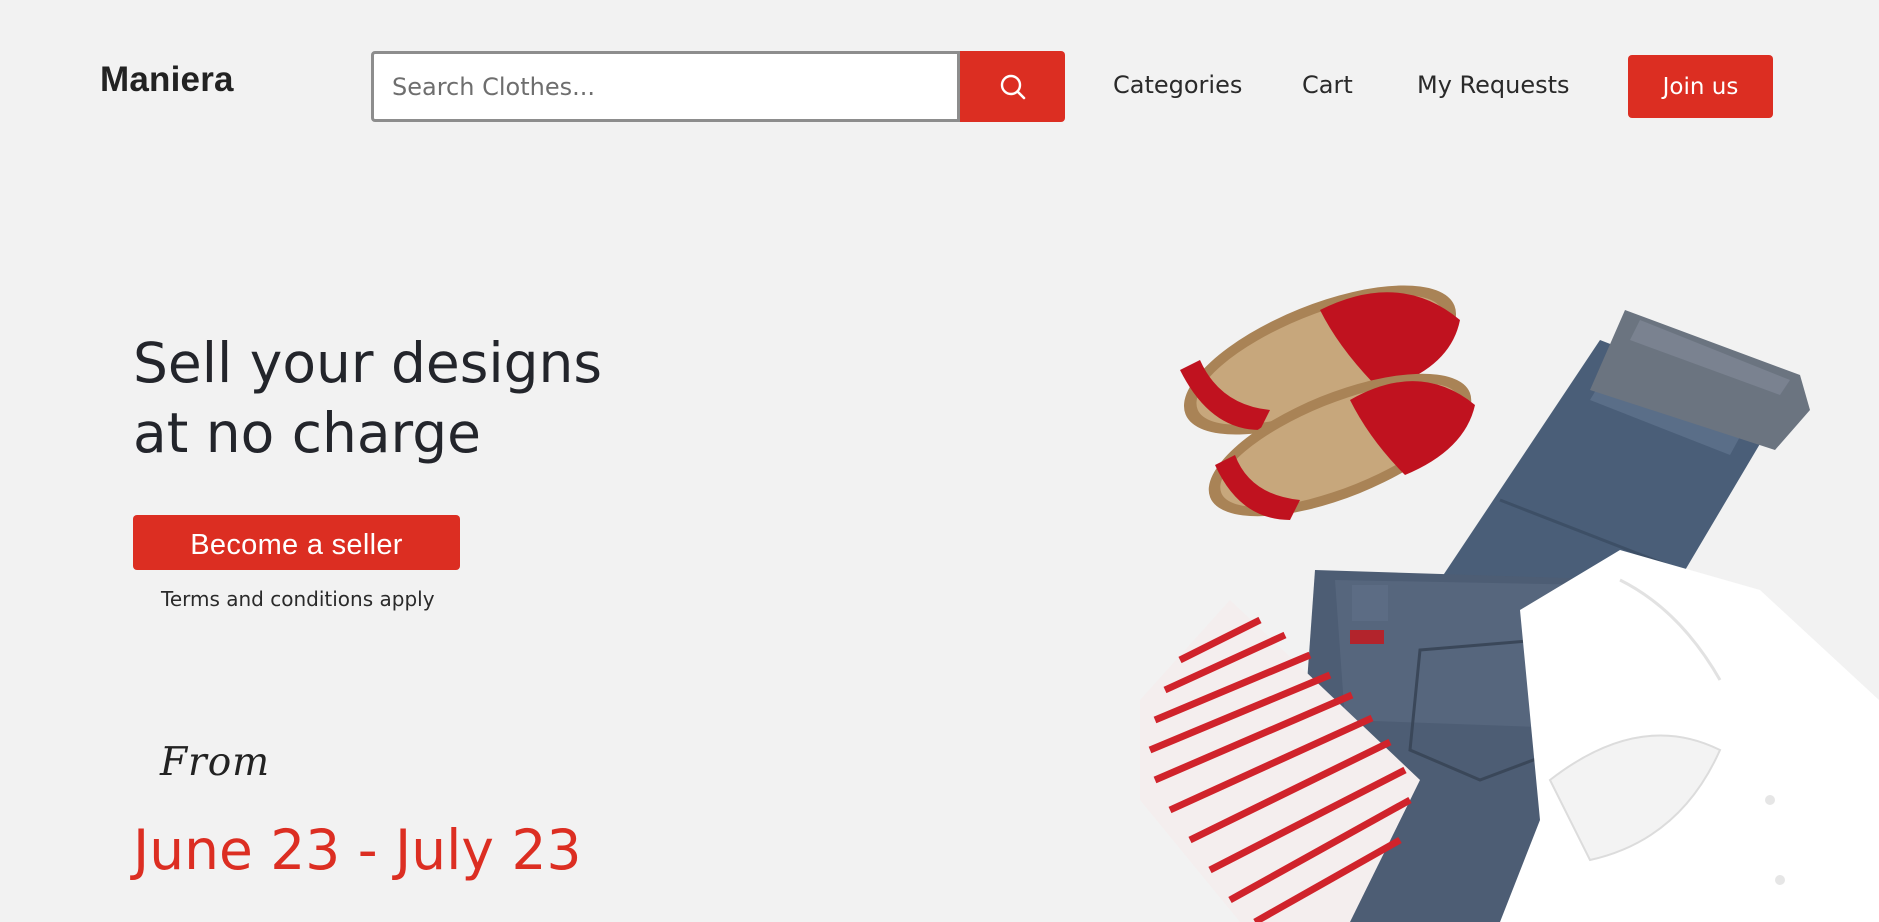 This screenshot has height=922, width=1879. Describe the element at coordinates (1327, 402) in the screenshot. I see `red-sandals` at that location.